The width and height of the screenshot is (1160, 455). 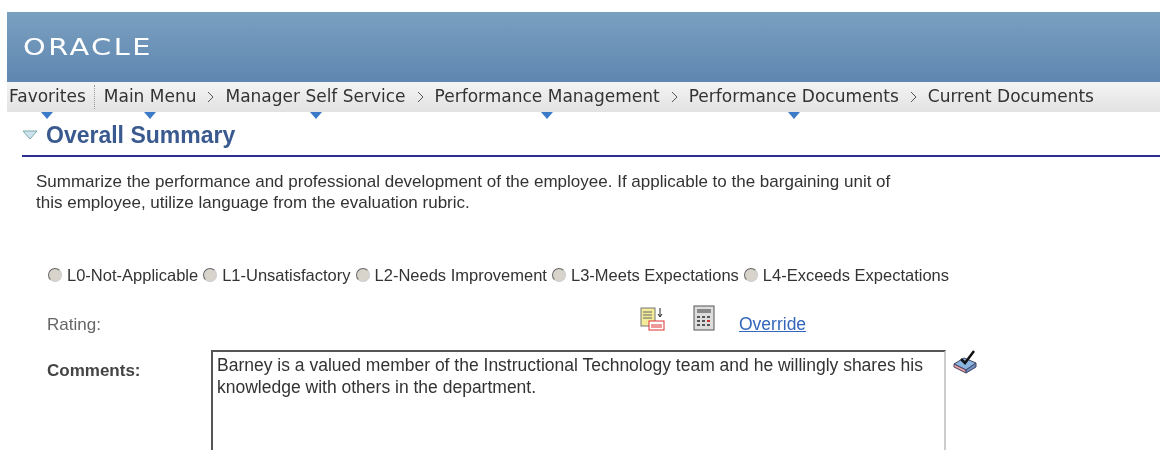 What do you see at coordinates (141, 135) in the screenshot?
I see `section-title: Overall Summary` at bounding box center [141, 135].